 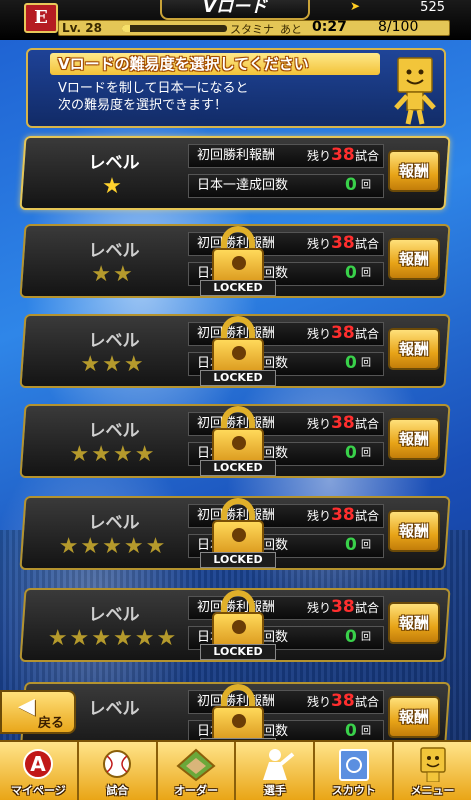 I want to click on time-prefix: あと, so click(x=291, y=29).